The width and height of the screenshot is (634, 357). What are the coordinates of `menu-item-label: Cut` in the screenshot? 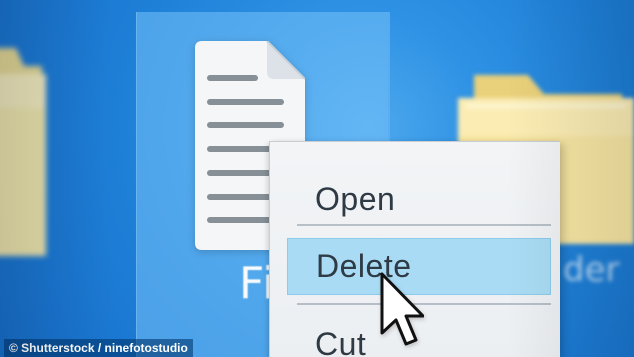 It's located at (341, 341).